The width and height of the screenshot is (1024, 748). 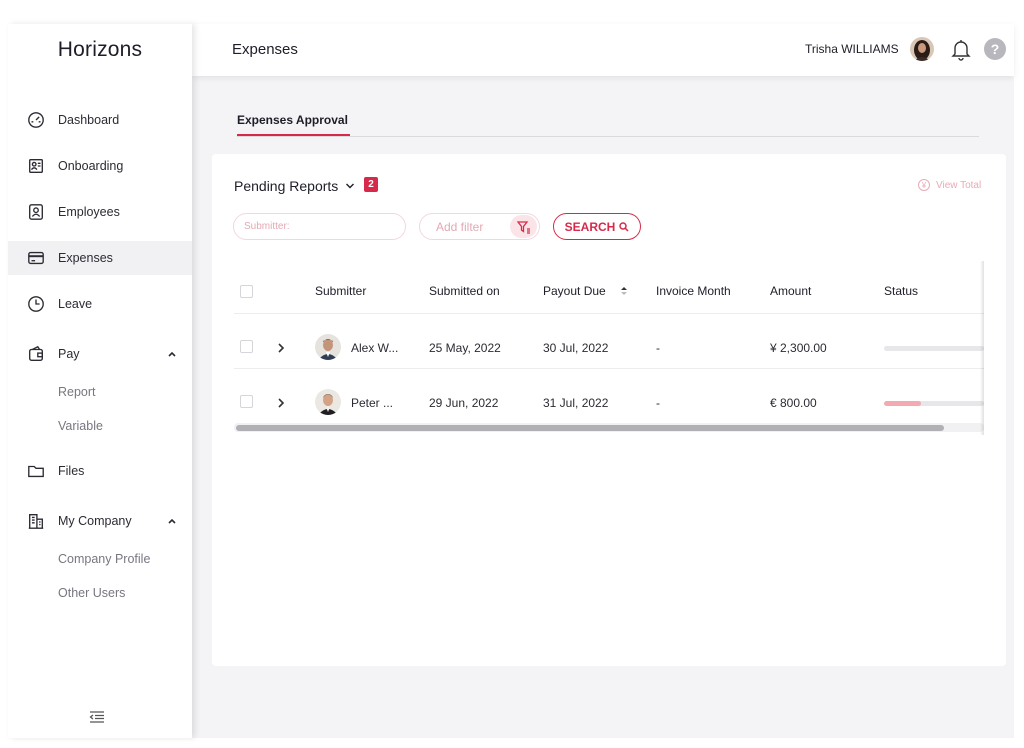 What do you see at coordinates (523, 226) in the screenshot?
I see `filter-icon` at bounding box center [523, 226].